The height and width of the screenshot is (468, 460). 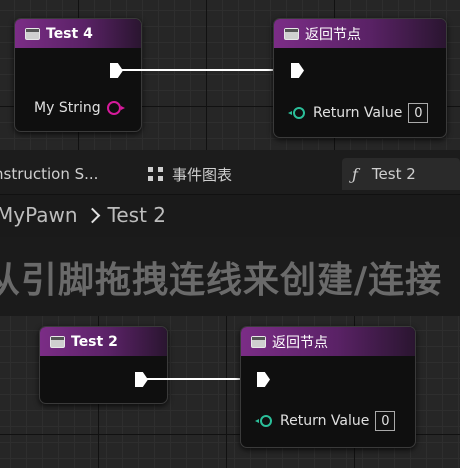 I want to click on event-graph-icon, so click(x=156, y=174).